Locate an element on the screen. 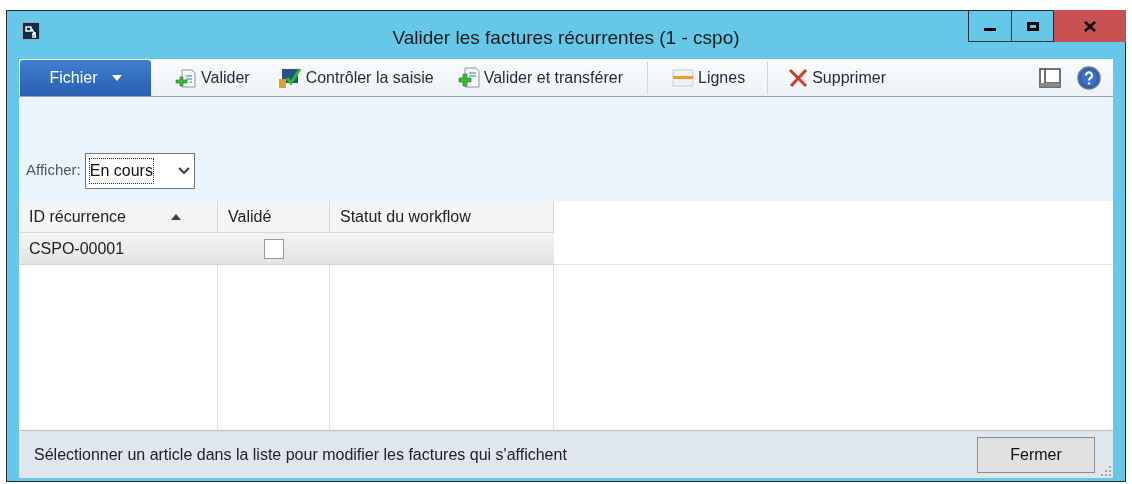  toolbar-button: Valider is located at coordinates (212, 77).